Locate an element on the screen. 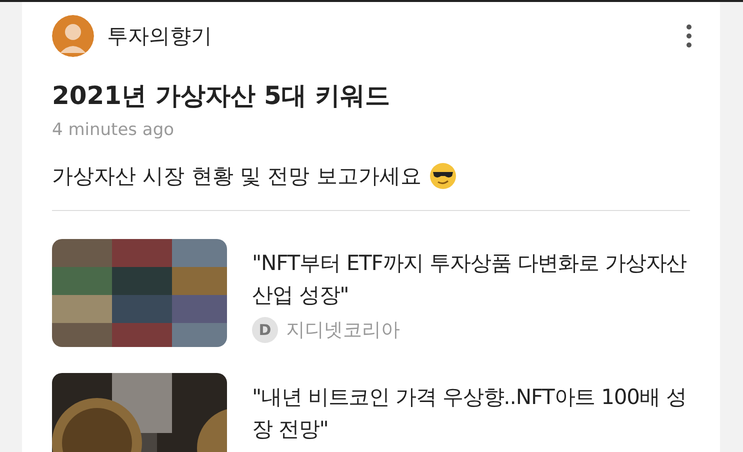 This screenshot has height=452, width=743. article-headline: "NFT부터 ETF까지 투자상품 다변화로 가상자산 산업 성장" is located at coordinates (471, 279).